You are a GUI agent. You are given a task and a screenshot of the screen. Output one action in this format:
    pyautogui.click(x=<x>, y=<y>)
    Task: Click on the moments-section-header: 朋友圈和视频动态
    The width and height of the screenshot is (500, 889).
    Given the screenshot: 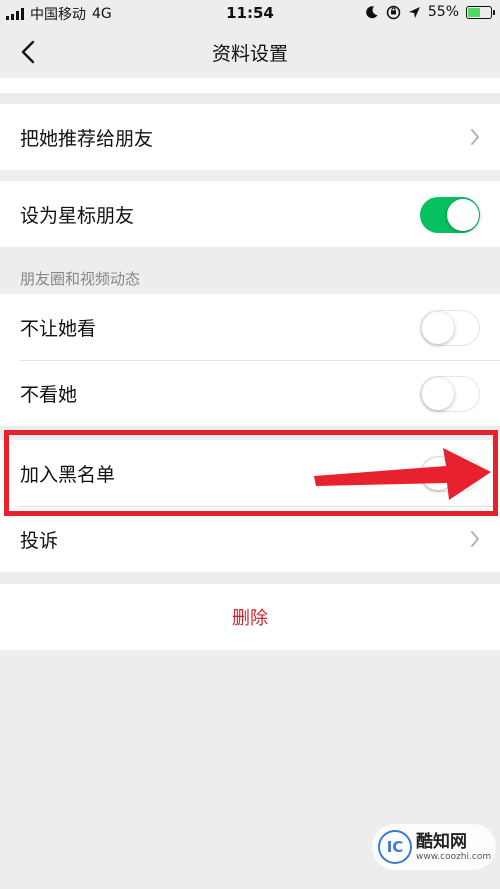 What is the action you would take?
    pyautogui.click(x=80, y=279)
    